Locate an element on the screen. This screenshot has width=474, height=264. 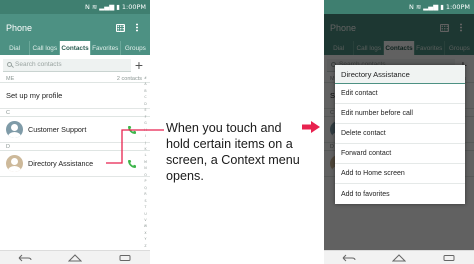
menu-item-forward-contact: Forward contact is located at coordinates (400, 154).